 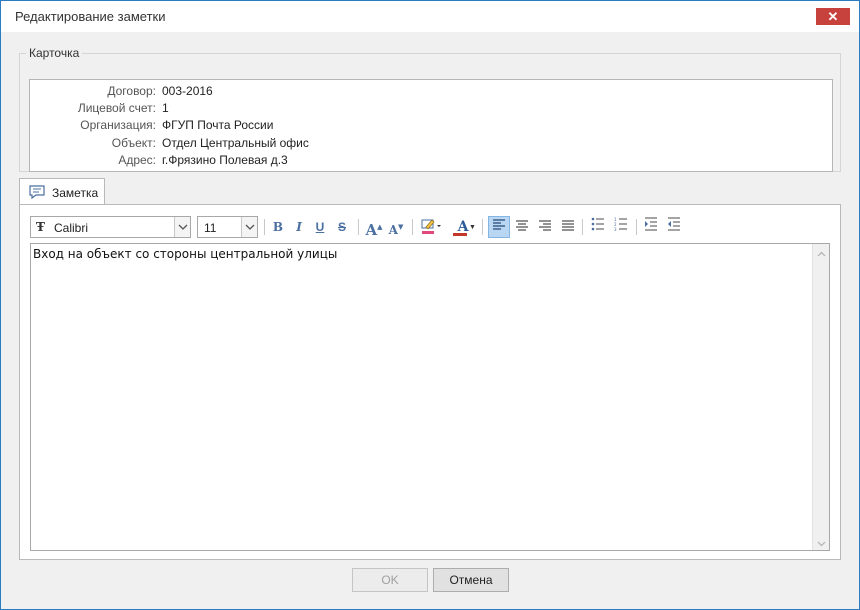 What do you see at coordinates (137, 160) in the screenshot?
I see `field-label: Адрес:` at bounding box center [137, 160].